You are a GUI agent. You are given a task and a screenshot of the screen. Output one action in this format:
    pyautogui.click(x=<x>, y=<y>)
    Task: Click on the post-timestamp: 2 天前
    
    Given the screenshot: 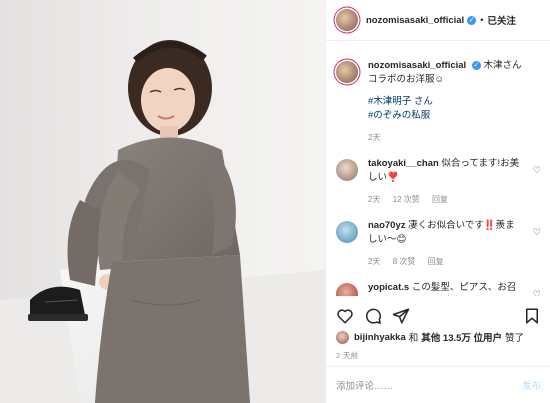 What is the action you would take?
    pyautogui.click(x=347, y=355)
    